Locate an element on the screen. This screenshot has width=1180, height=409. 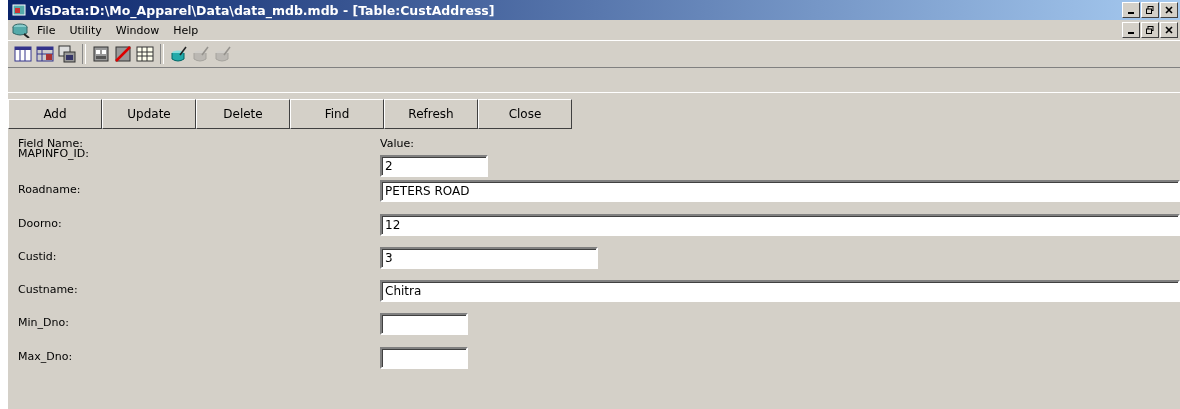
grid-icon is located at coordinates (145, 54).